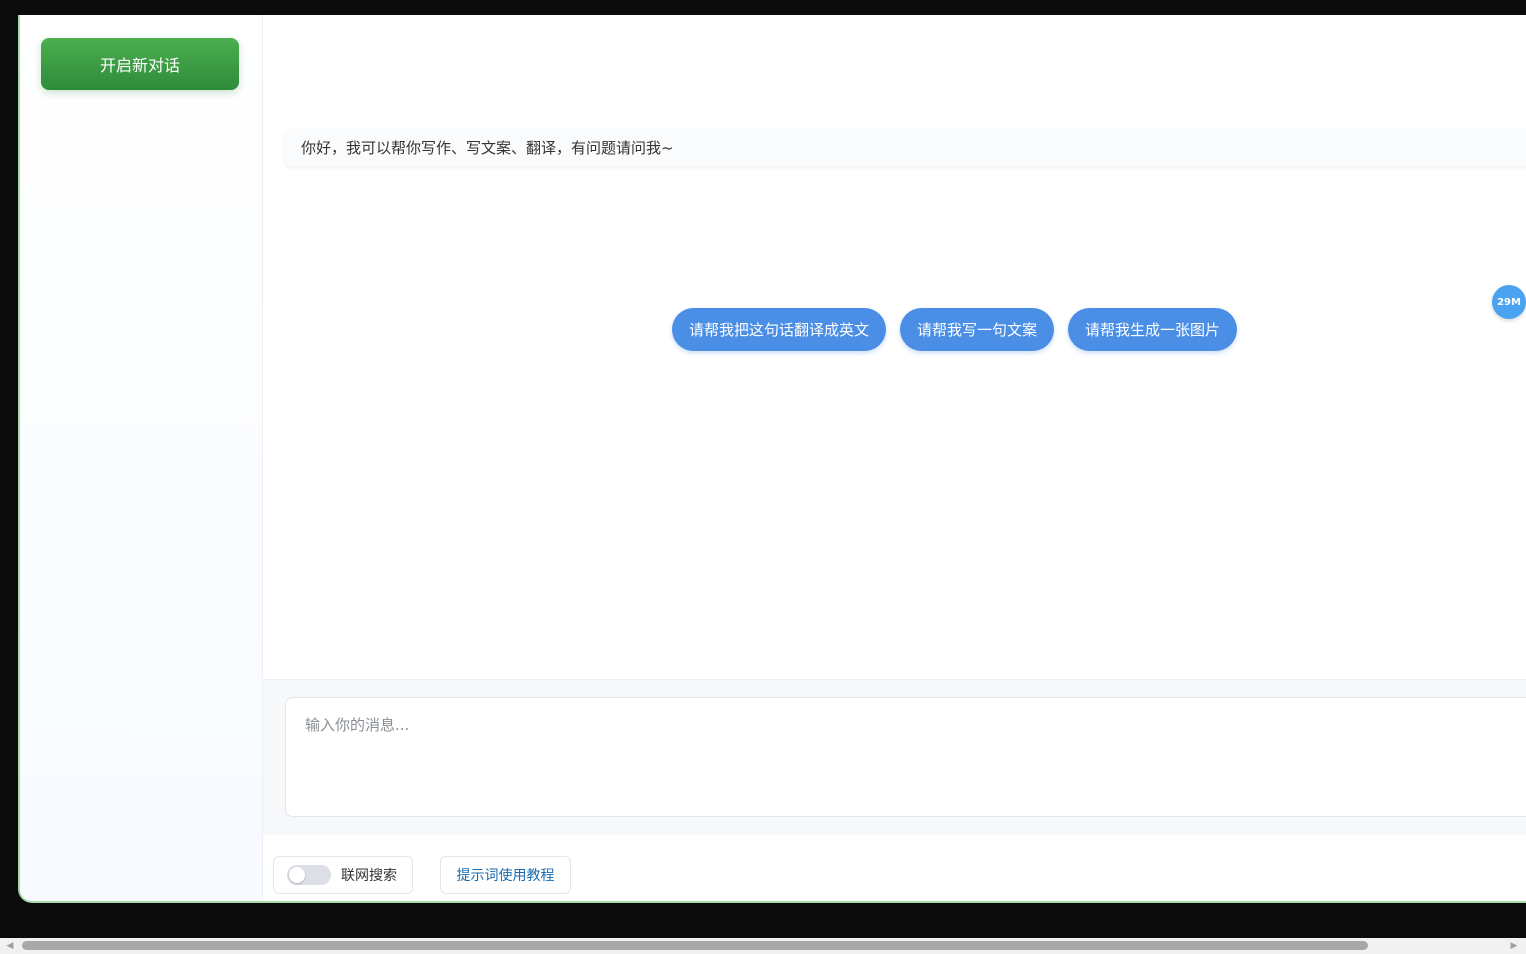  I want to click on prompt-tutorial-button: 提示词使用教程, so click(505, 875).